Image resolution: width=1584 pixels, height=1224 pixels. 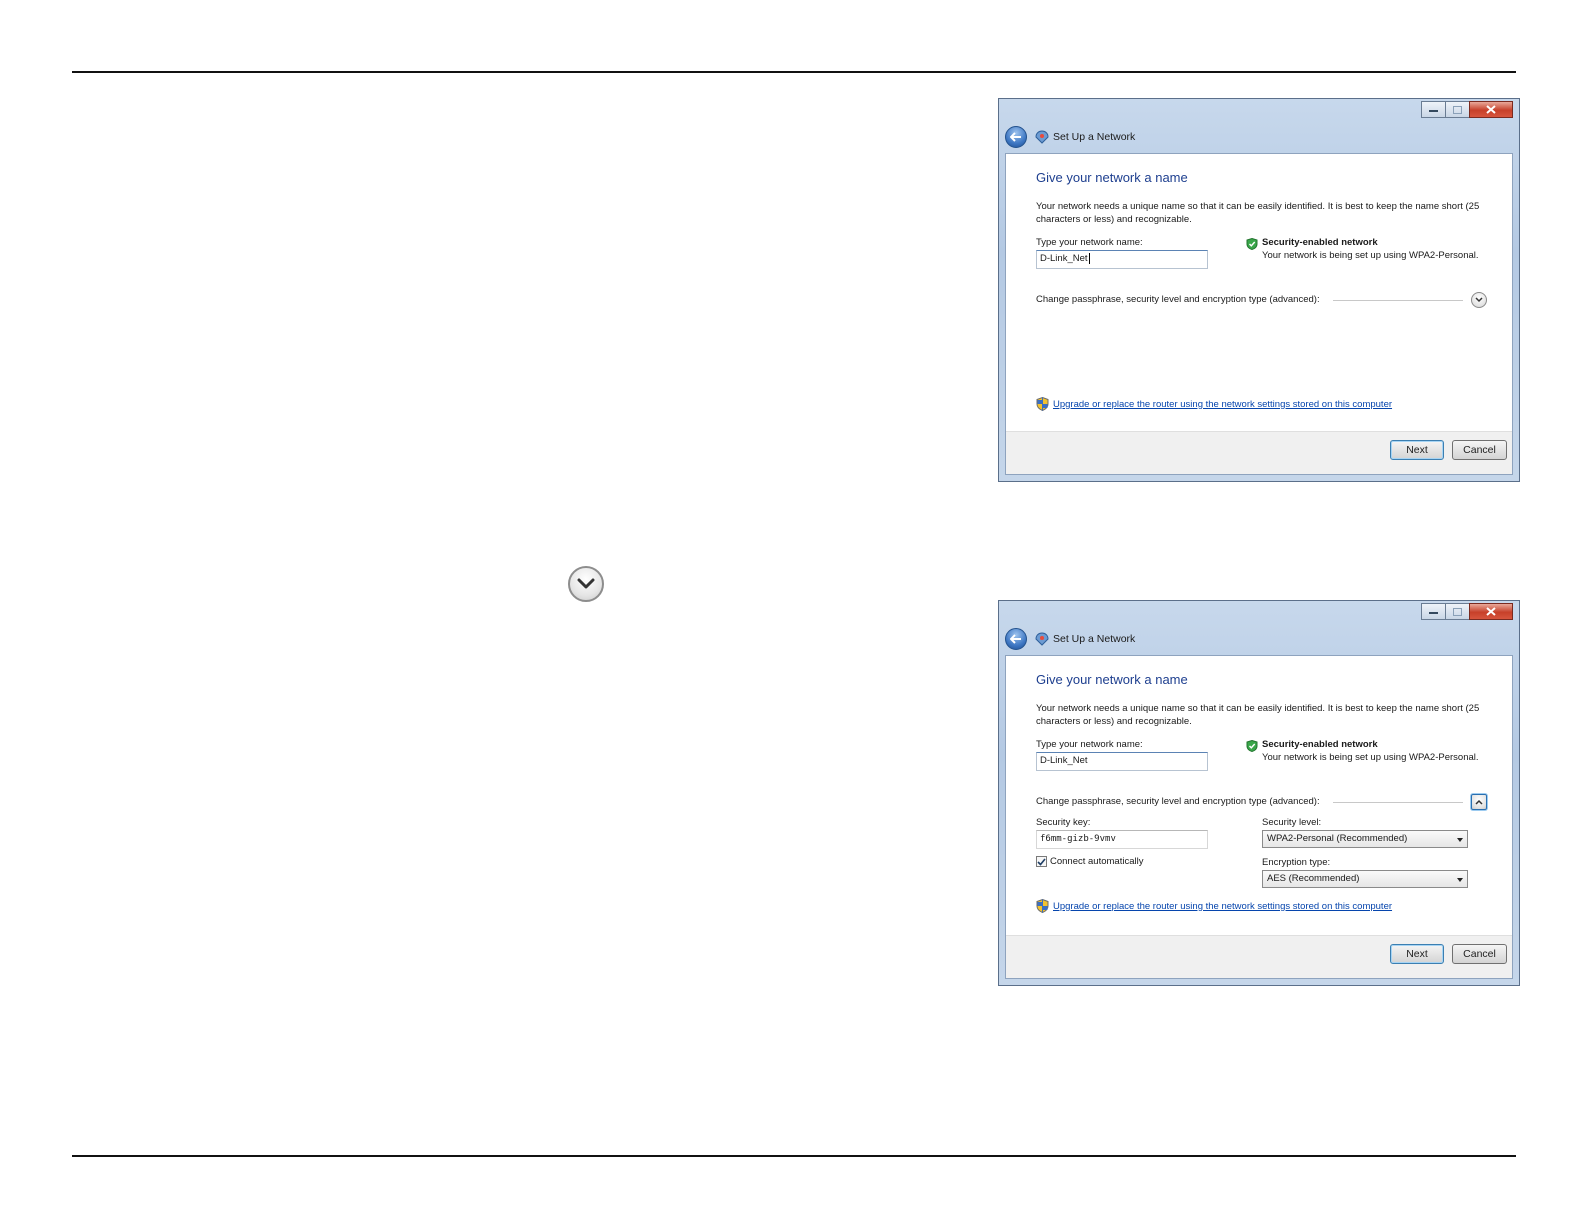 I want to click on chevron-down-icon, so click(x=1479, y=300).